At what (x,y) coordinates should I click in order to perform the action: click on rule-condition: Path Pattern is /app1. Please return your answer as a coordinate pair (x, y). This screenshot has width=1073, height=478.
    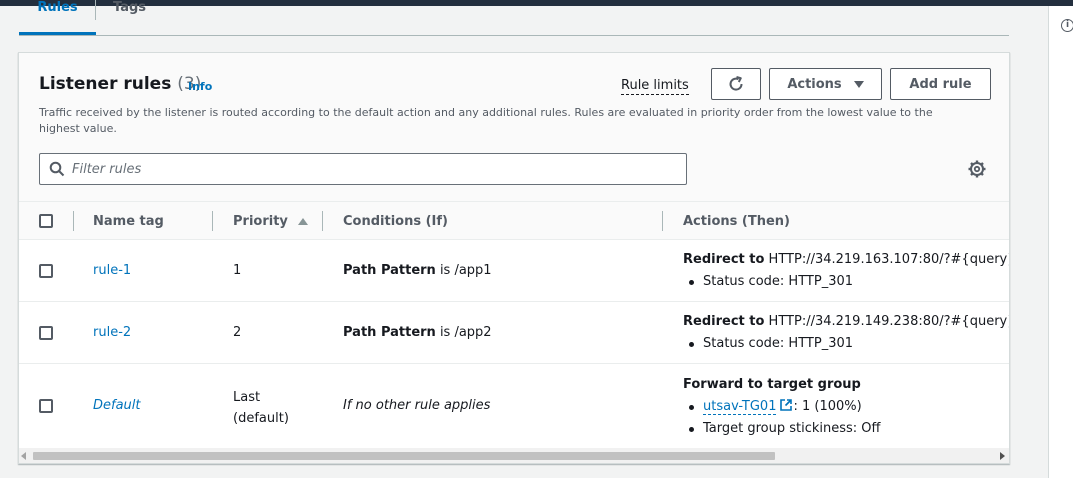
    Looking at the image, I should click on (417, 270).